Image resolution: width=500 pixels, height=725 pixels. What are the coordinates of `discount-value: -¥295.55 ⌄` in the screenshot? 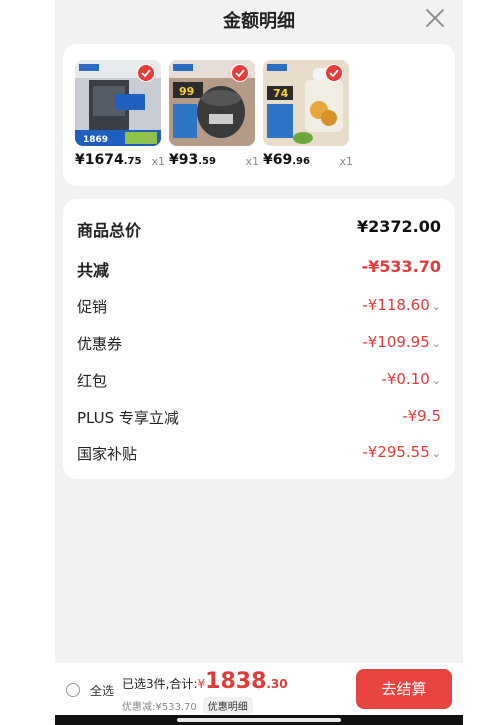 It's located at (401, 452).